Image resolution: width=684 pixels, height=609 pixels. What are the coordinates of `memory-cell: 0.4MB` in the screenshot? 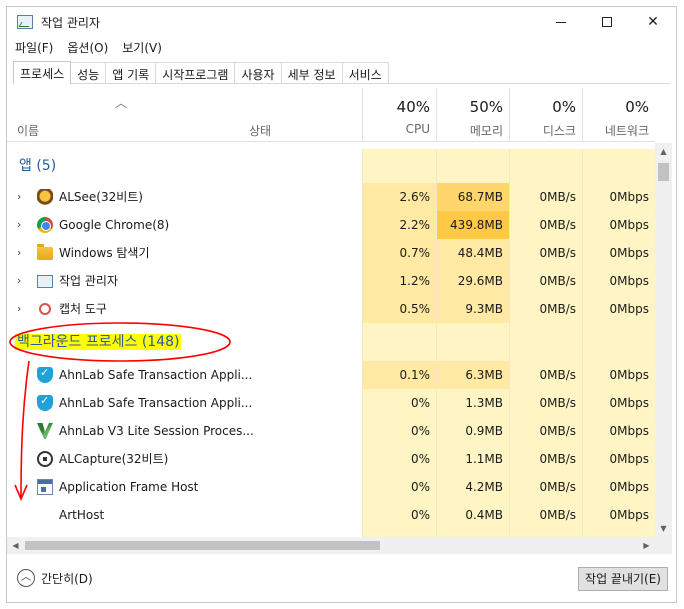 It's located at (472, 515).